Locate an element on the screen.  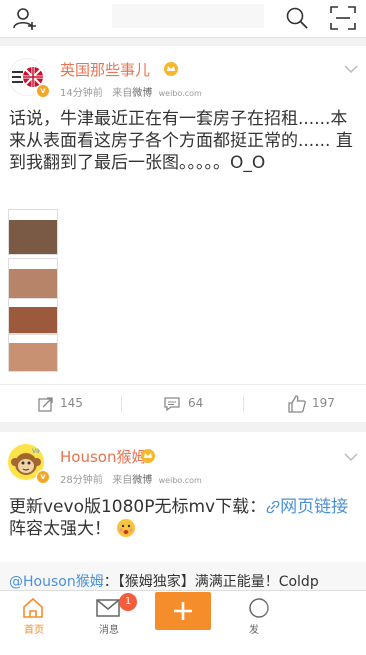
blur-overlay is located at coordinates (314, 611).